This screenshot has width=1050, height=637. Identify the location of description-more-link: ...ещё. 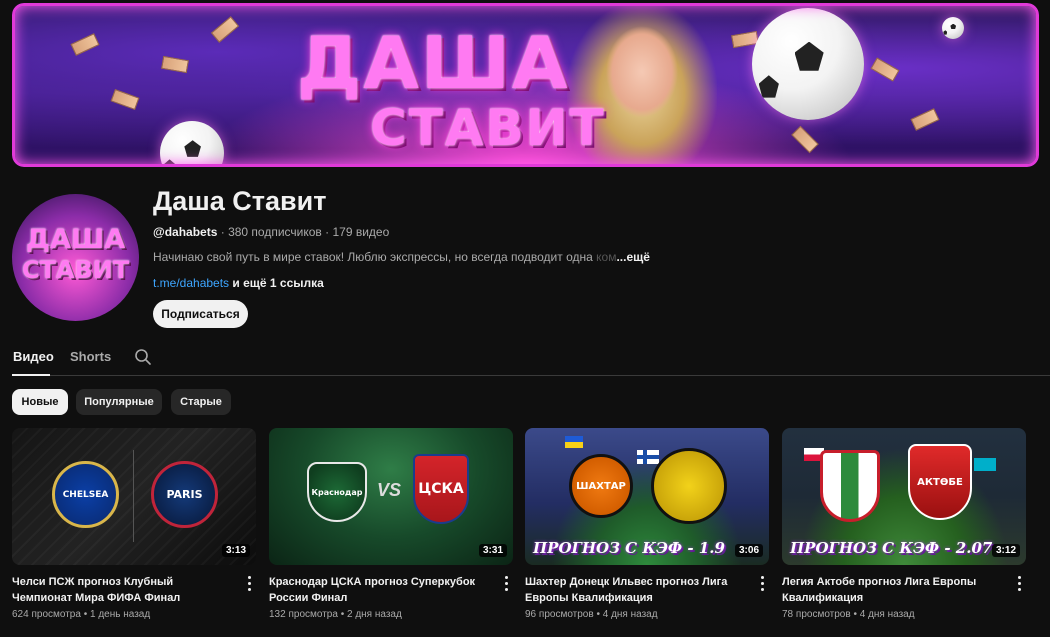
(632, 257).